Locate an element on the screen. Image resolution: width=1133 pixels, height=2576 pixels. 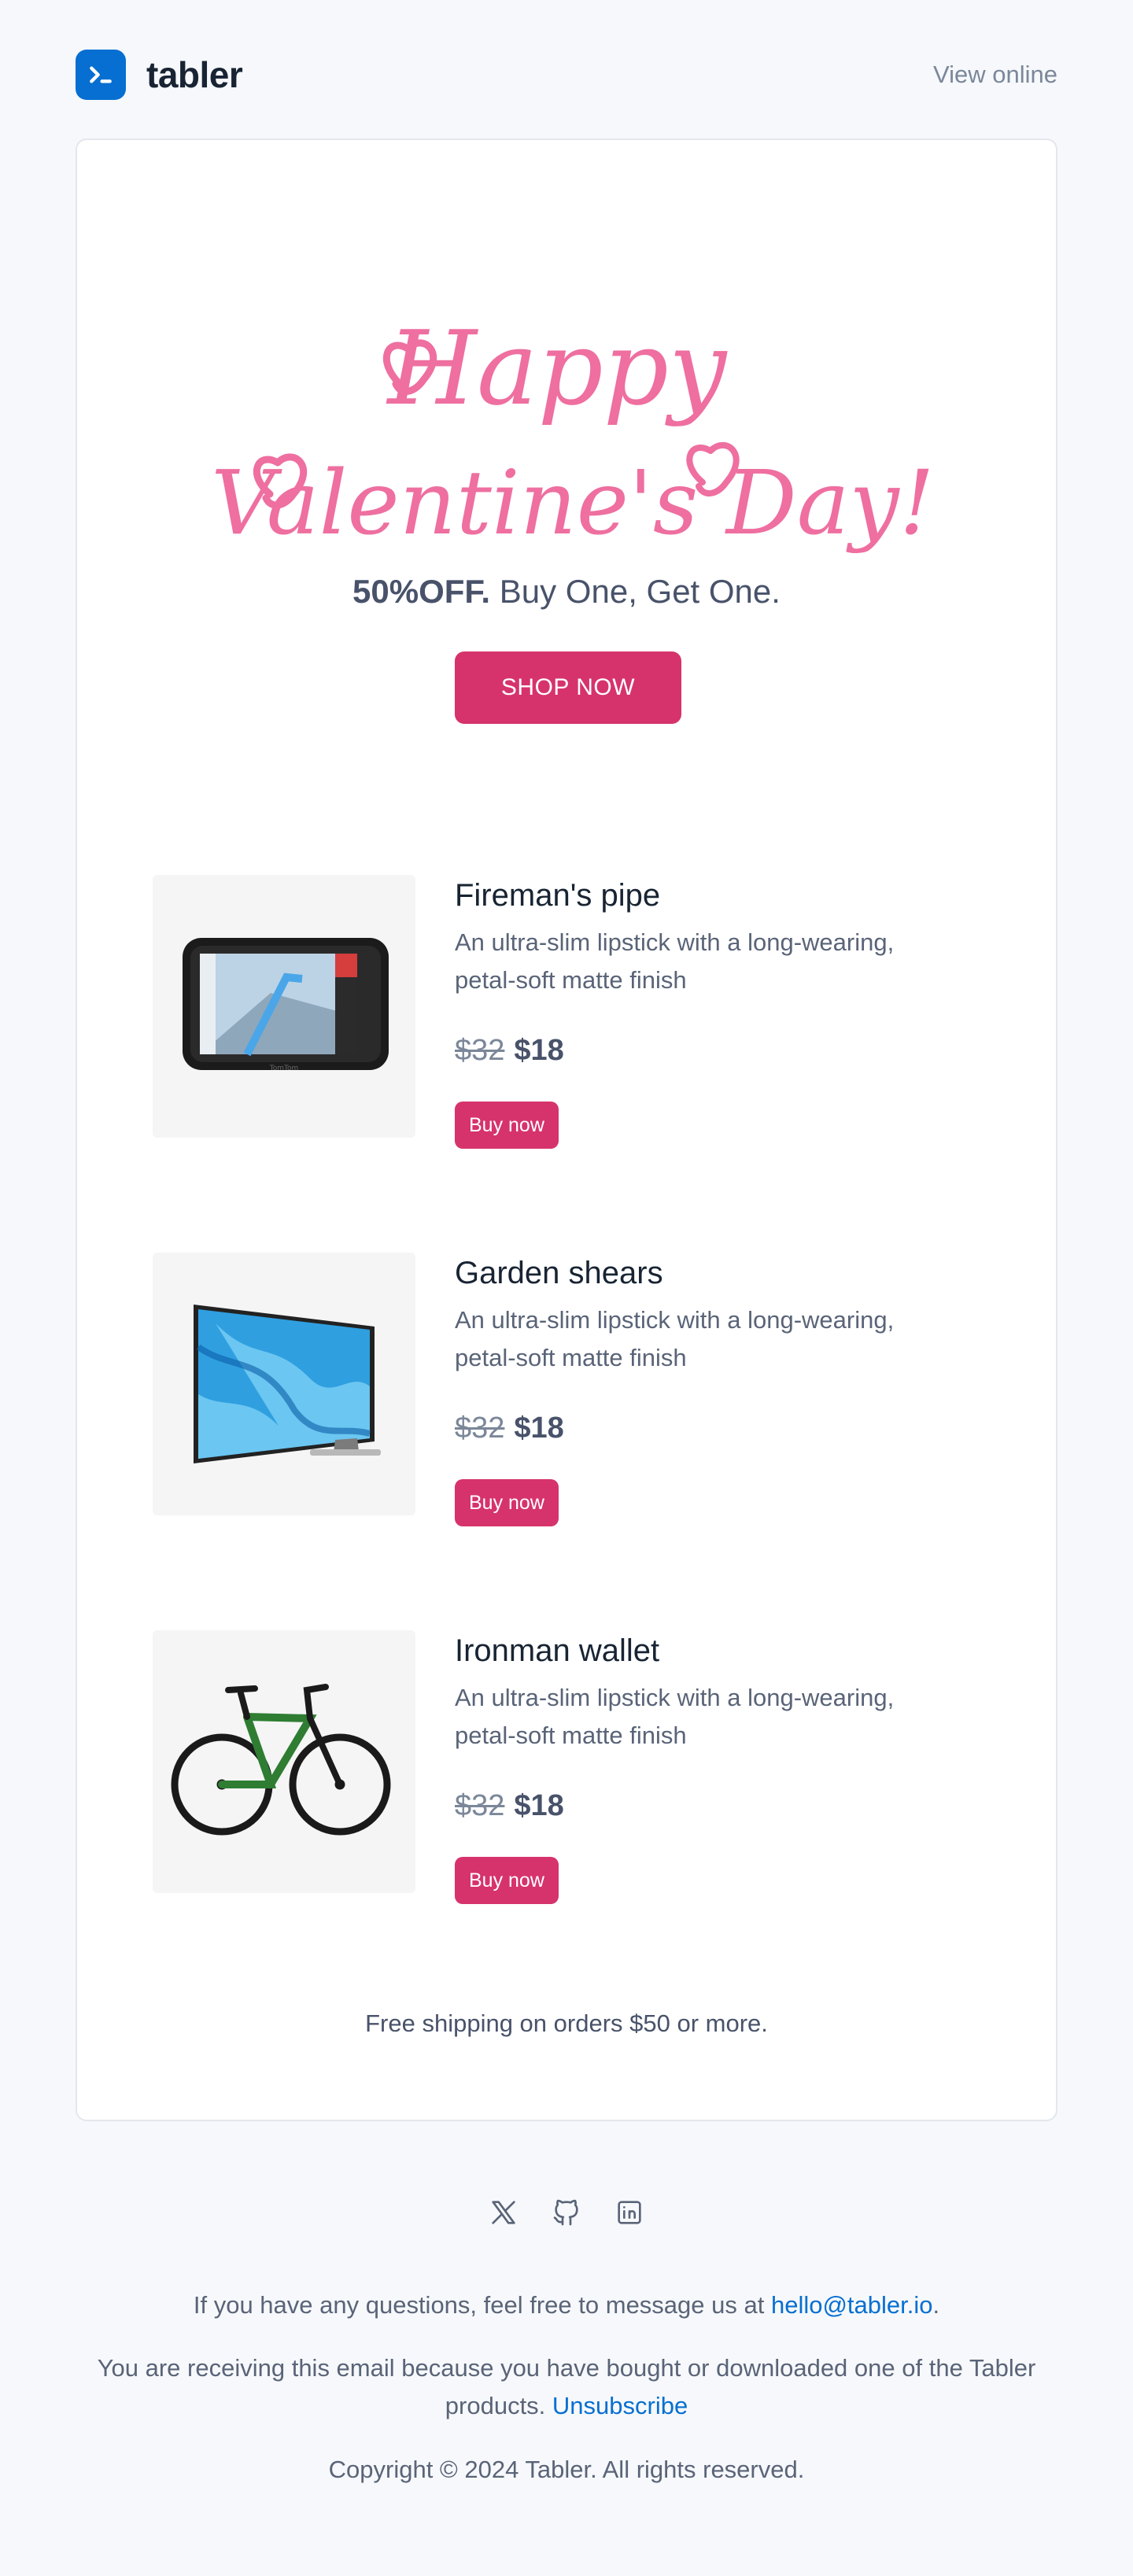
offer-text: 50%OFF. Buy One, Get One. is located at coordinates (566, 592).